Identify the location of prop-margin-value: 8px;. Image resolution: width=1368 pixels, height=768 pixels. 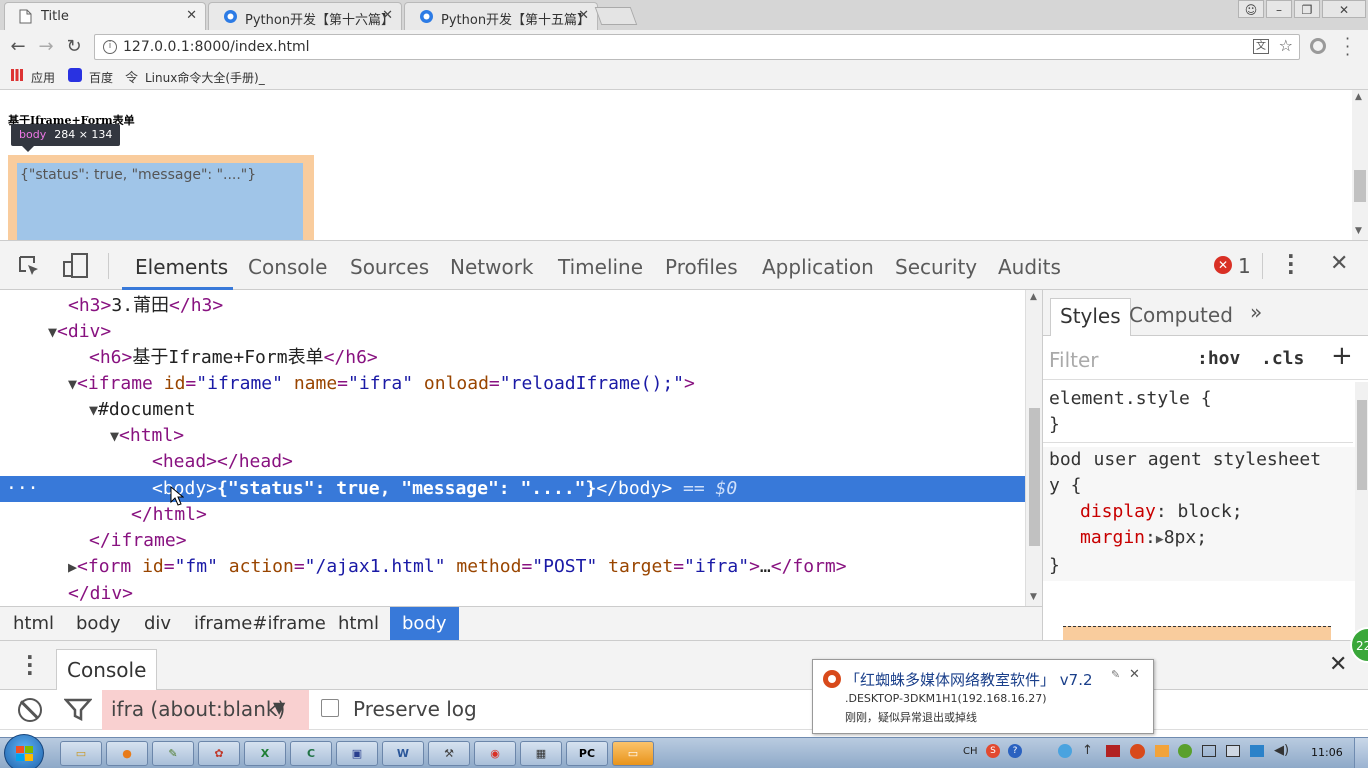
(1185, 537).